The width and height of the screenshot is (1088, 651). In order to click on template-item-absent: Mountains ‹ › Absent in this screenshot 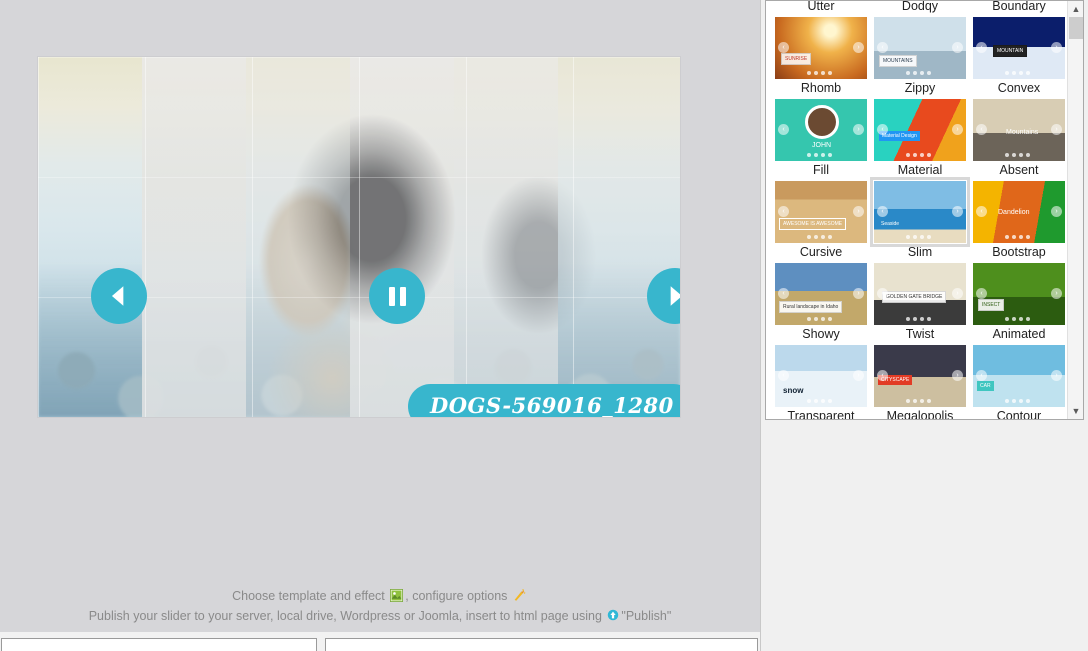, I will do `click(1019, 140)`.